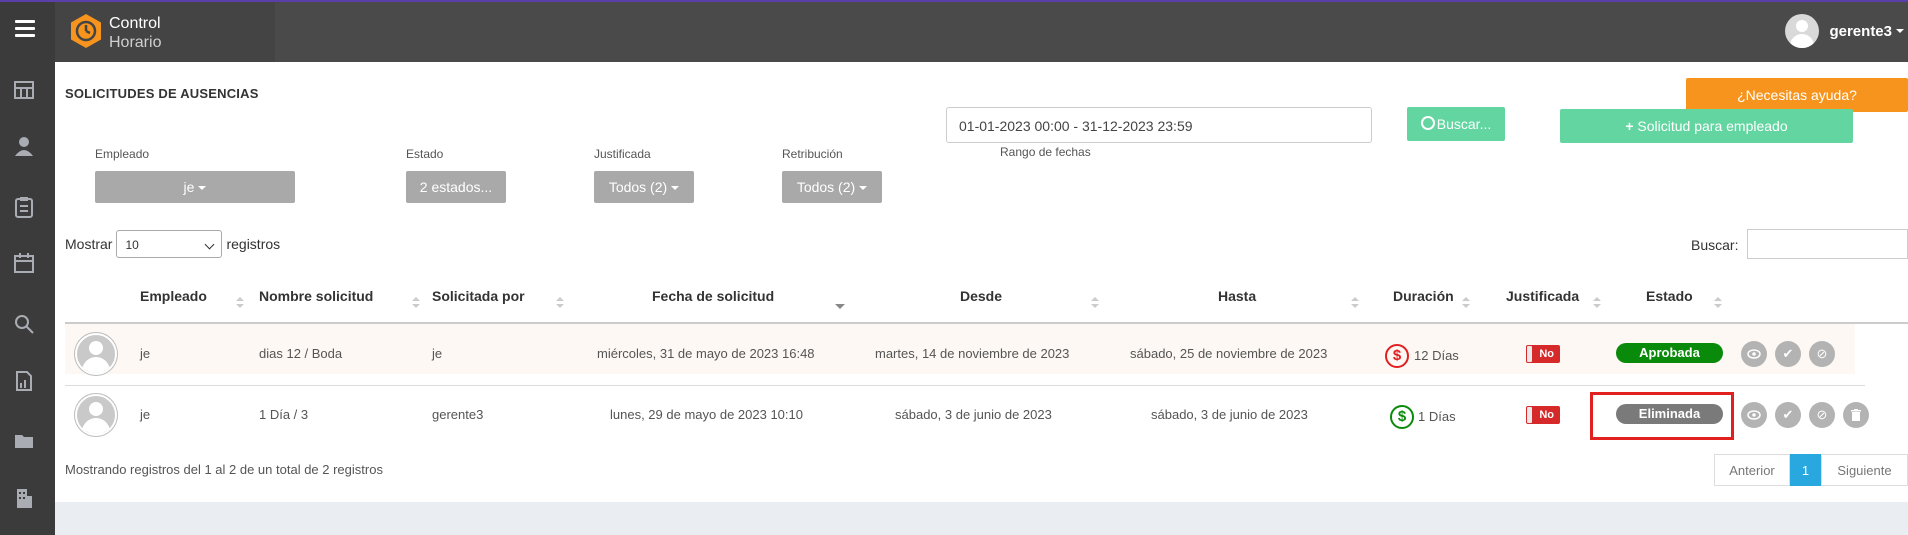 This screenshot has width=1908, height=535. Describe the element at coordinates (437, 353) in the screenshot. I see `cell-solicitada: je` at that location.